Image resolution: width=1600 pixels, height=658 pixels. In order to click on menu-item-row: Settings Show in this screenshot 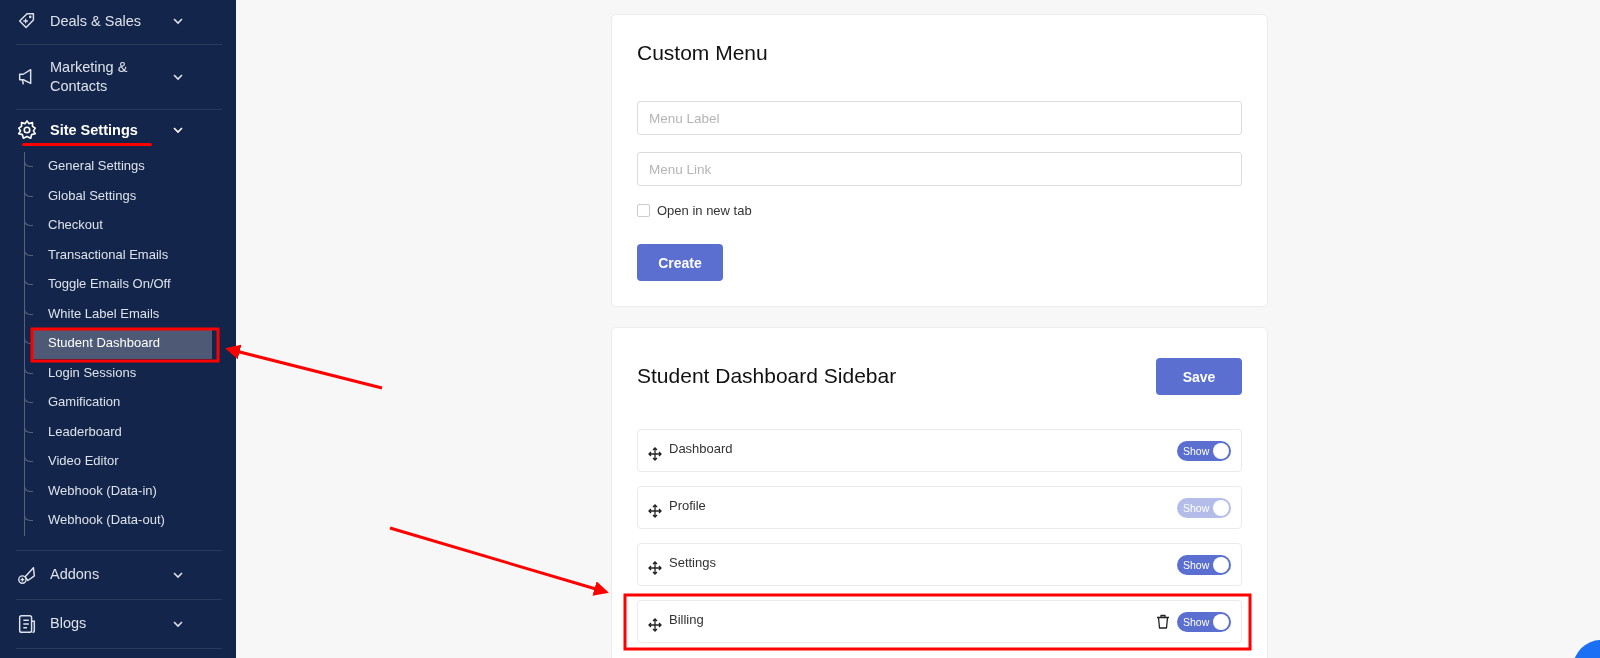, I will do `click(939, 564)`.